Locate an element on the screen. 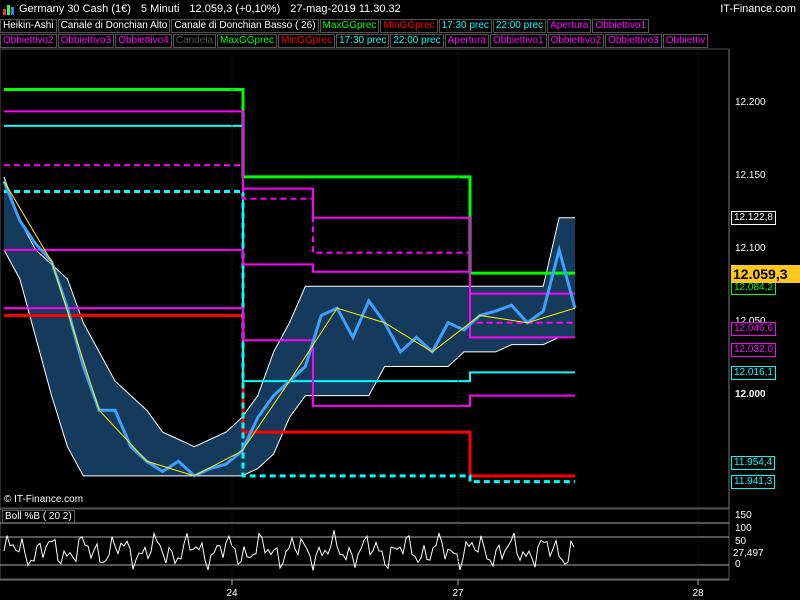 This screenshot has width=800, height=600. ind-tick-100: 100 is located at coordinates (743, 528).